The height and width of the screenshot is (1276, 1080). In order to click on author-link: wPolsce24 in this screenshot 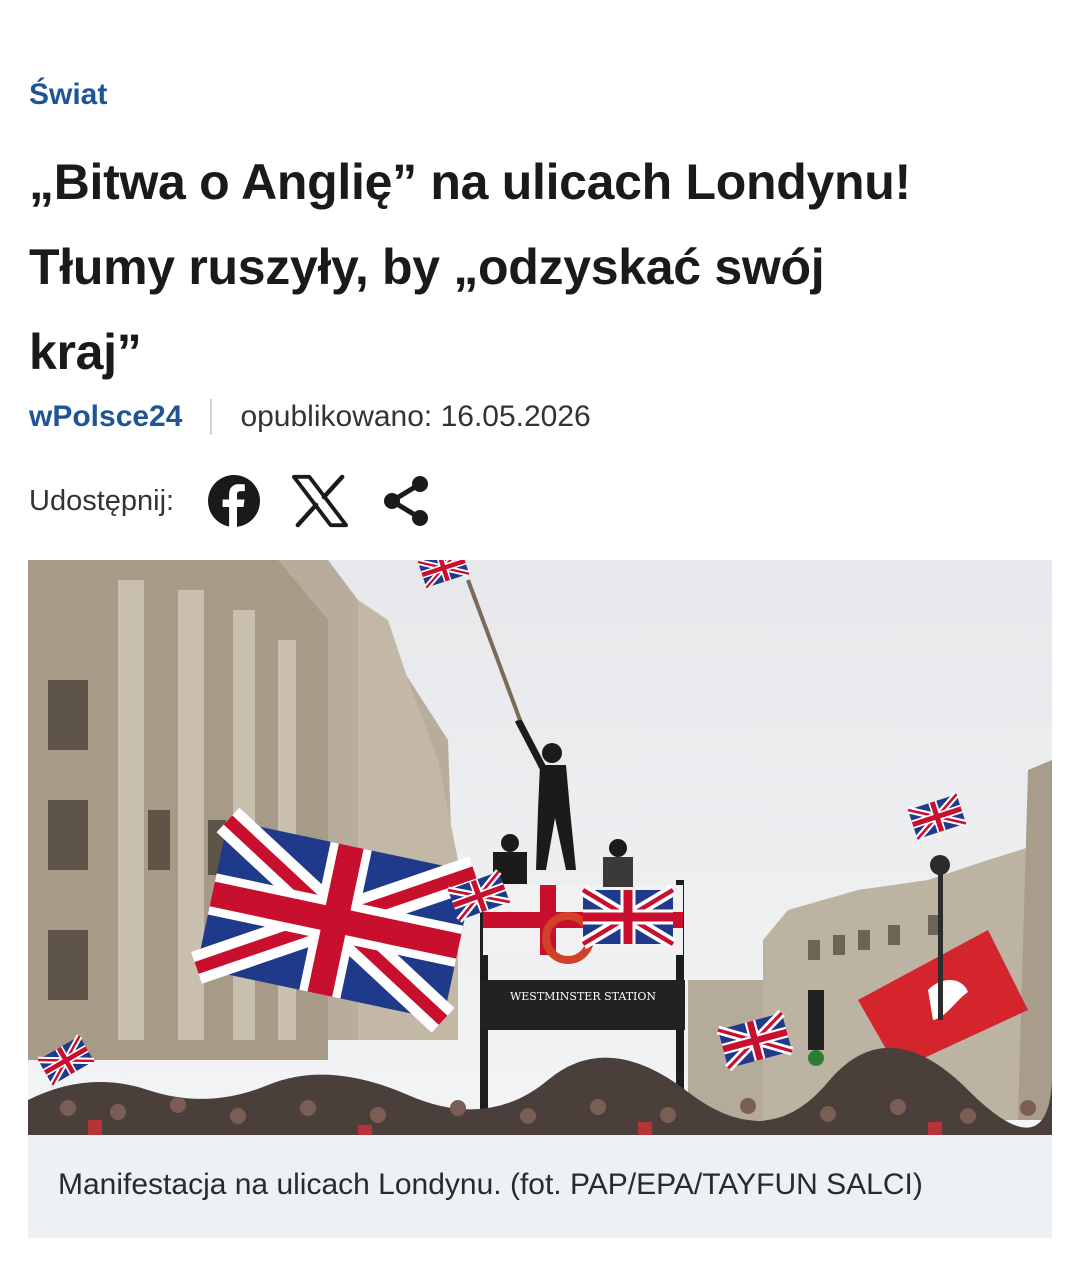, I will do `click(105, 417)`.